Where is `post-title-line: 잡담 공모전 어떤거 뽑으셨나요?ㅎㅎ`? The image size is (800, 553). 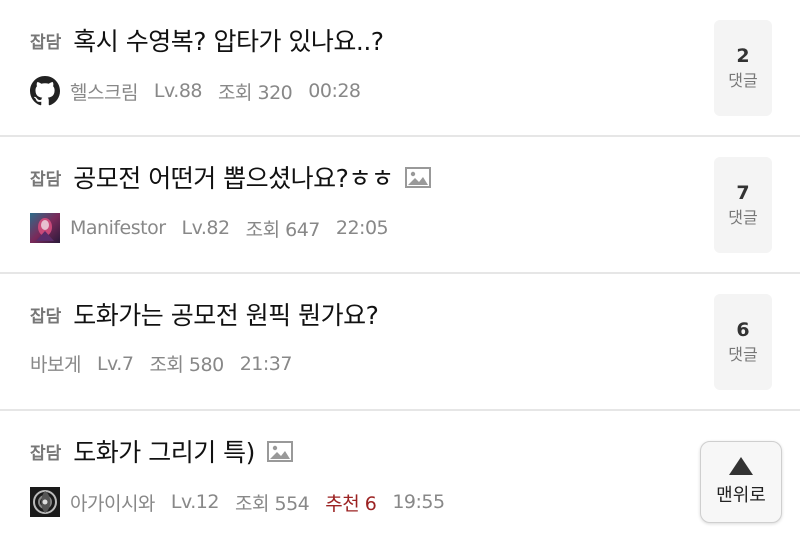
post-title-line: 잡담 공모전 어떤거 뽑으셨나요?ㅎㅎ is located at coordinates (231, 177).